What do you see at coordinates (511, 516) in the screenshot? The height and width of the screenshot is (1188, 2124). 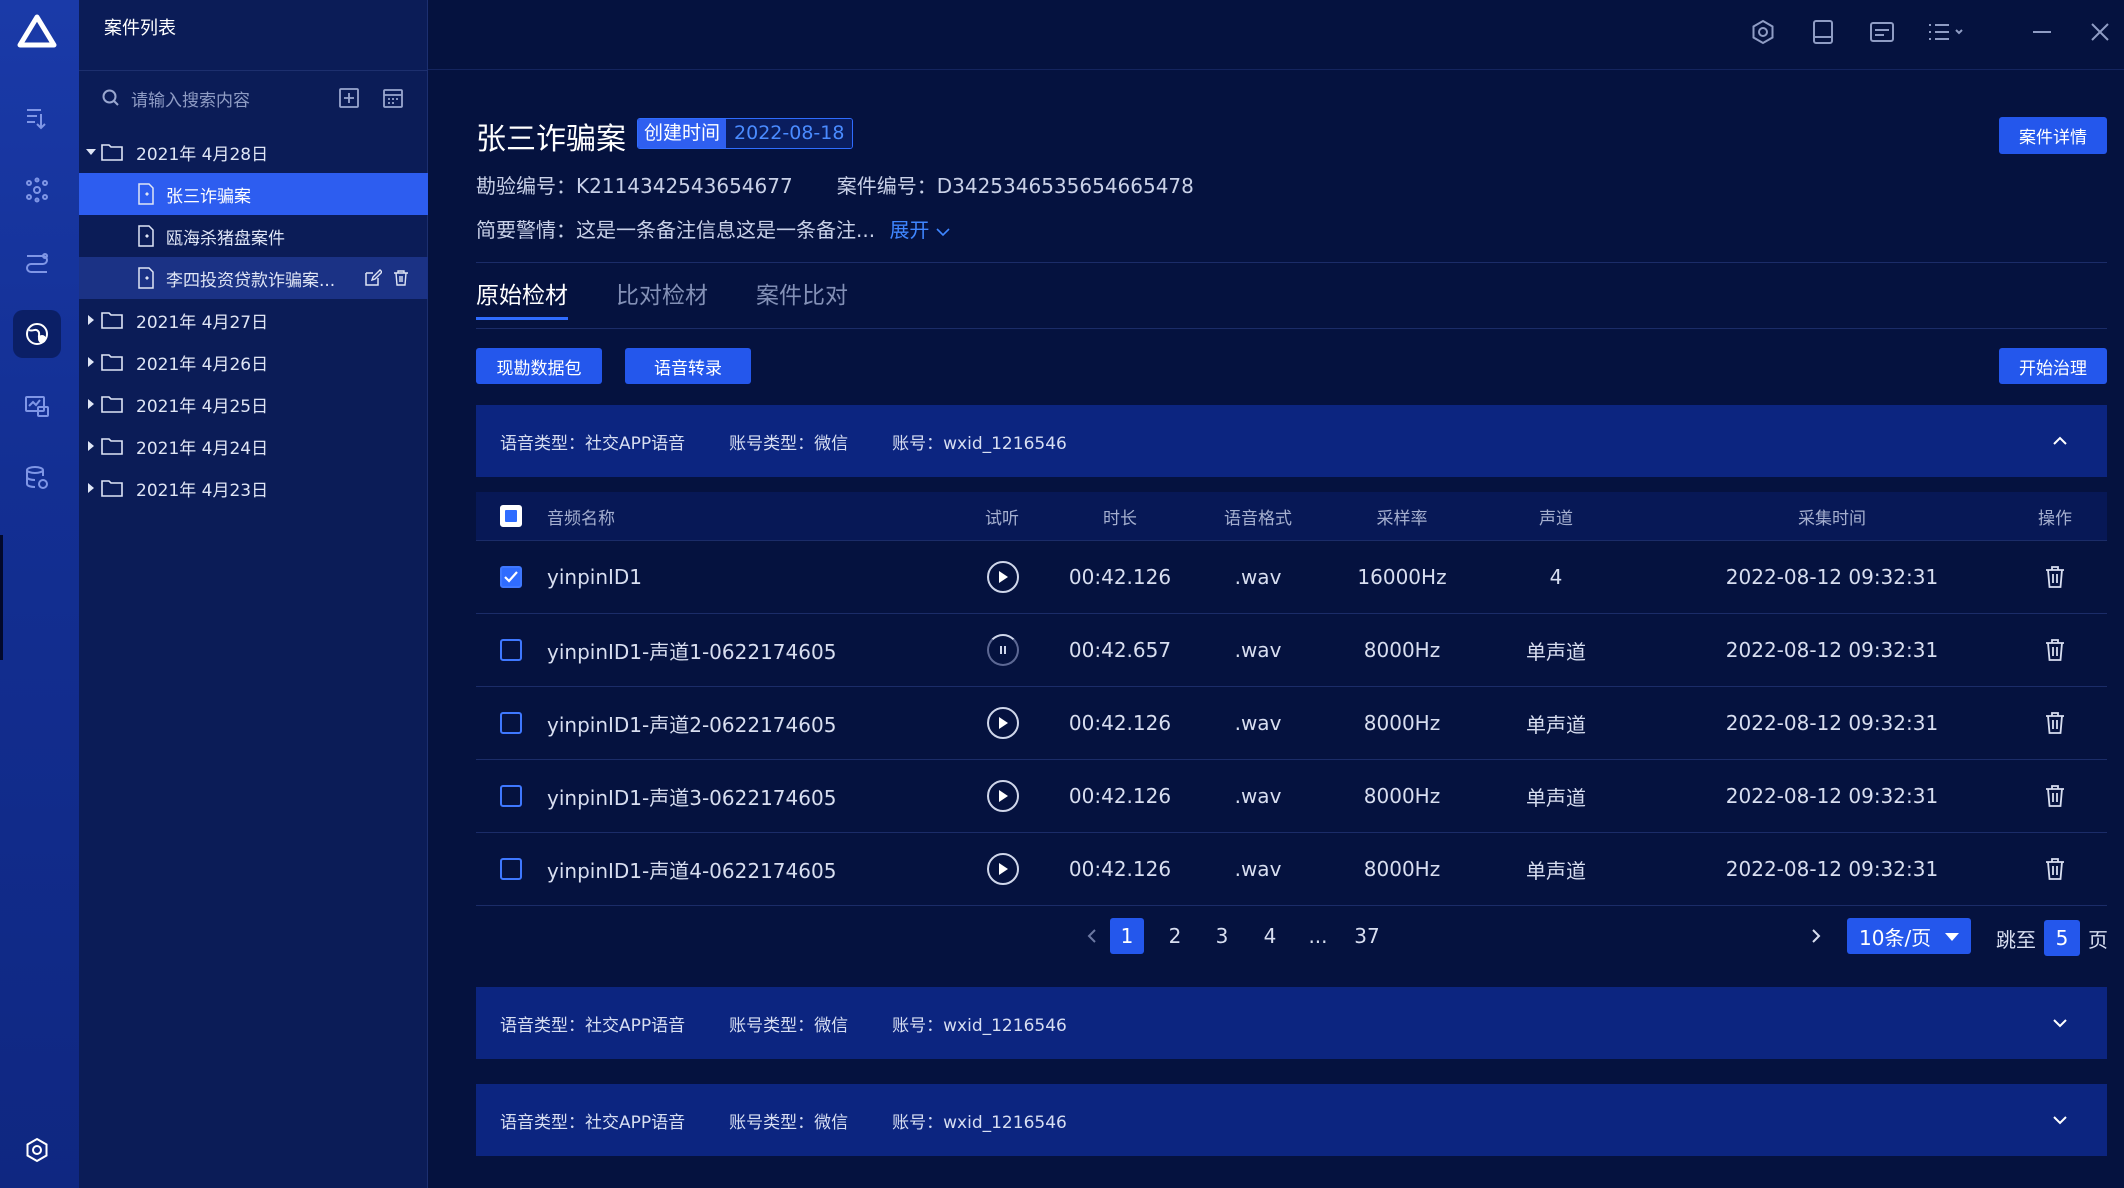 I see `select-all-checkbox` at bounding box center [511, 516].